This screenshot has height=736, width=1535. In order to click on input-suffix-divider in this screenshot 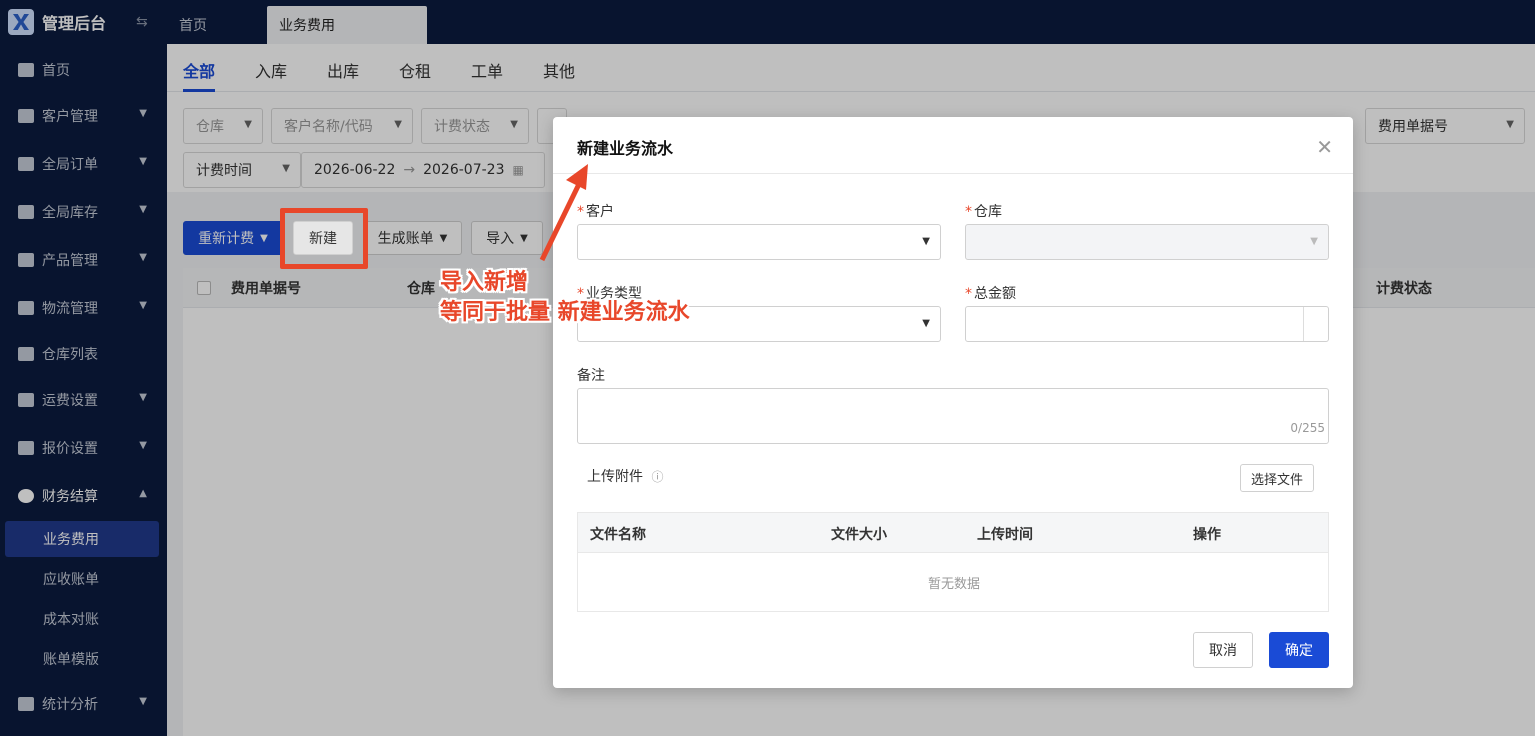, I will do `click(1303, 324)`.